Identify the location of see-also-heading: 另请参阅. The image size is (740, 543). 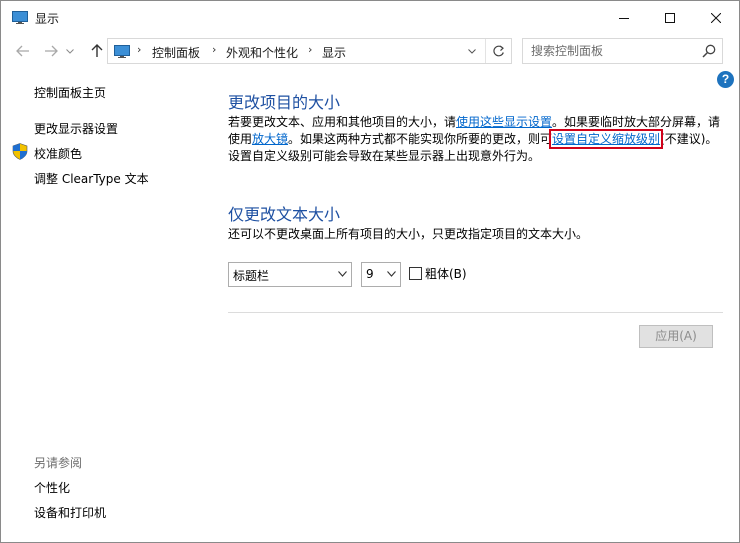
(58, 463).